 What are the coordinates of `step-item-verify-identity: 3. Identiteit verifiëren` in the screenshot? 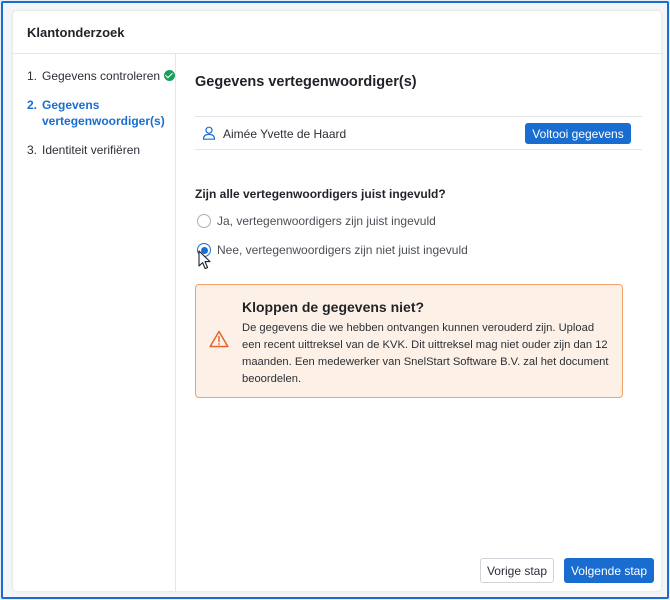 It's located at (94, 150).